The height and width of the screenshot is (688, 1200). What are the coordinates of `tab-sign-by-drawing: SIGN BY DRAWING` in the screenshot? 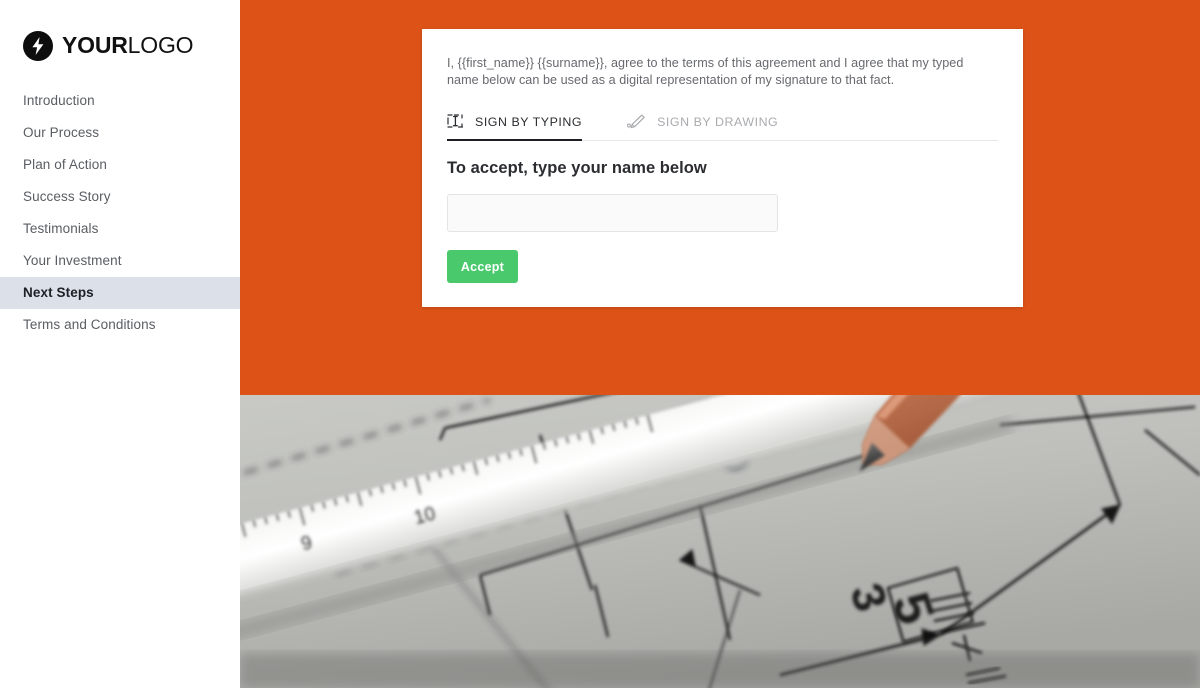 It's located at (702, 125).